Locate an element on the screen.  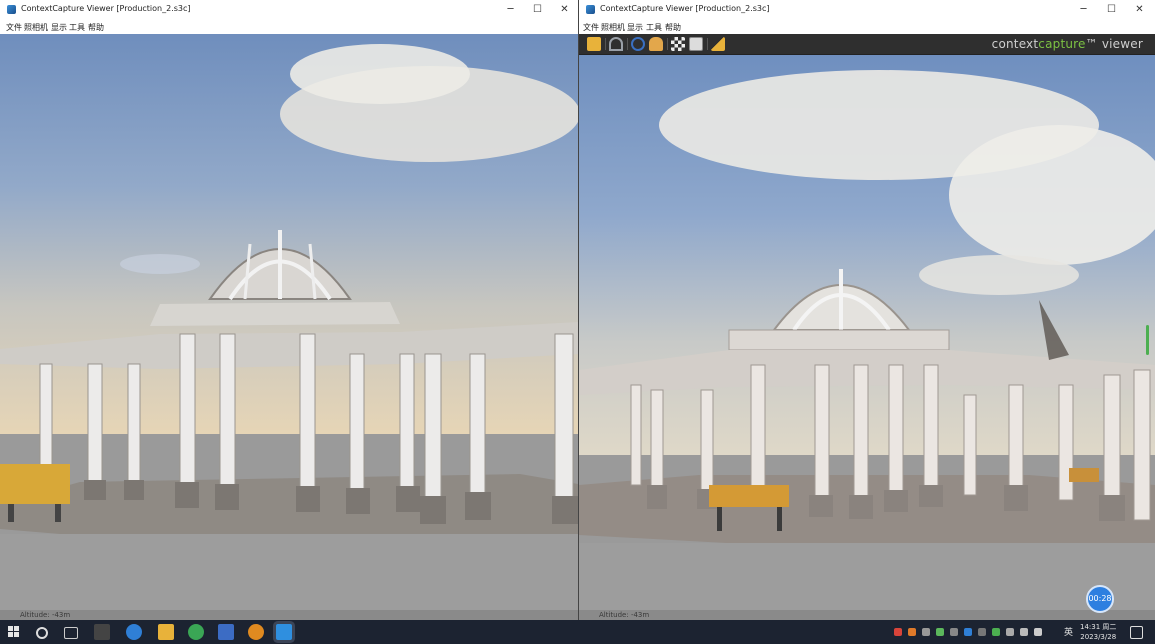
windows-taskbar: 英 14:31 周二 2023/3/28 is located at coordinates (577, 632).